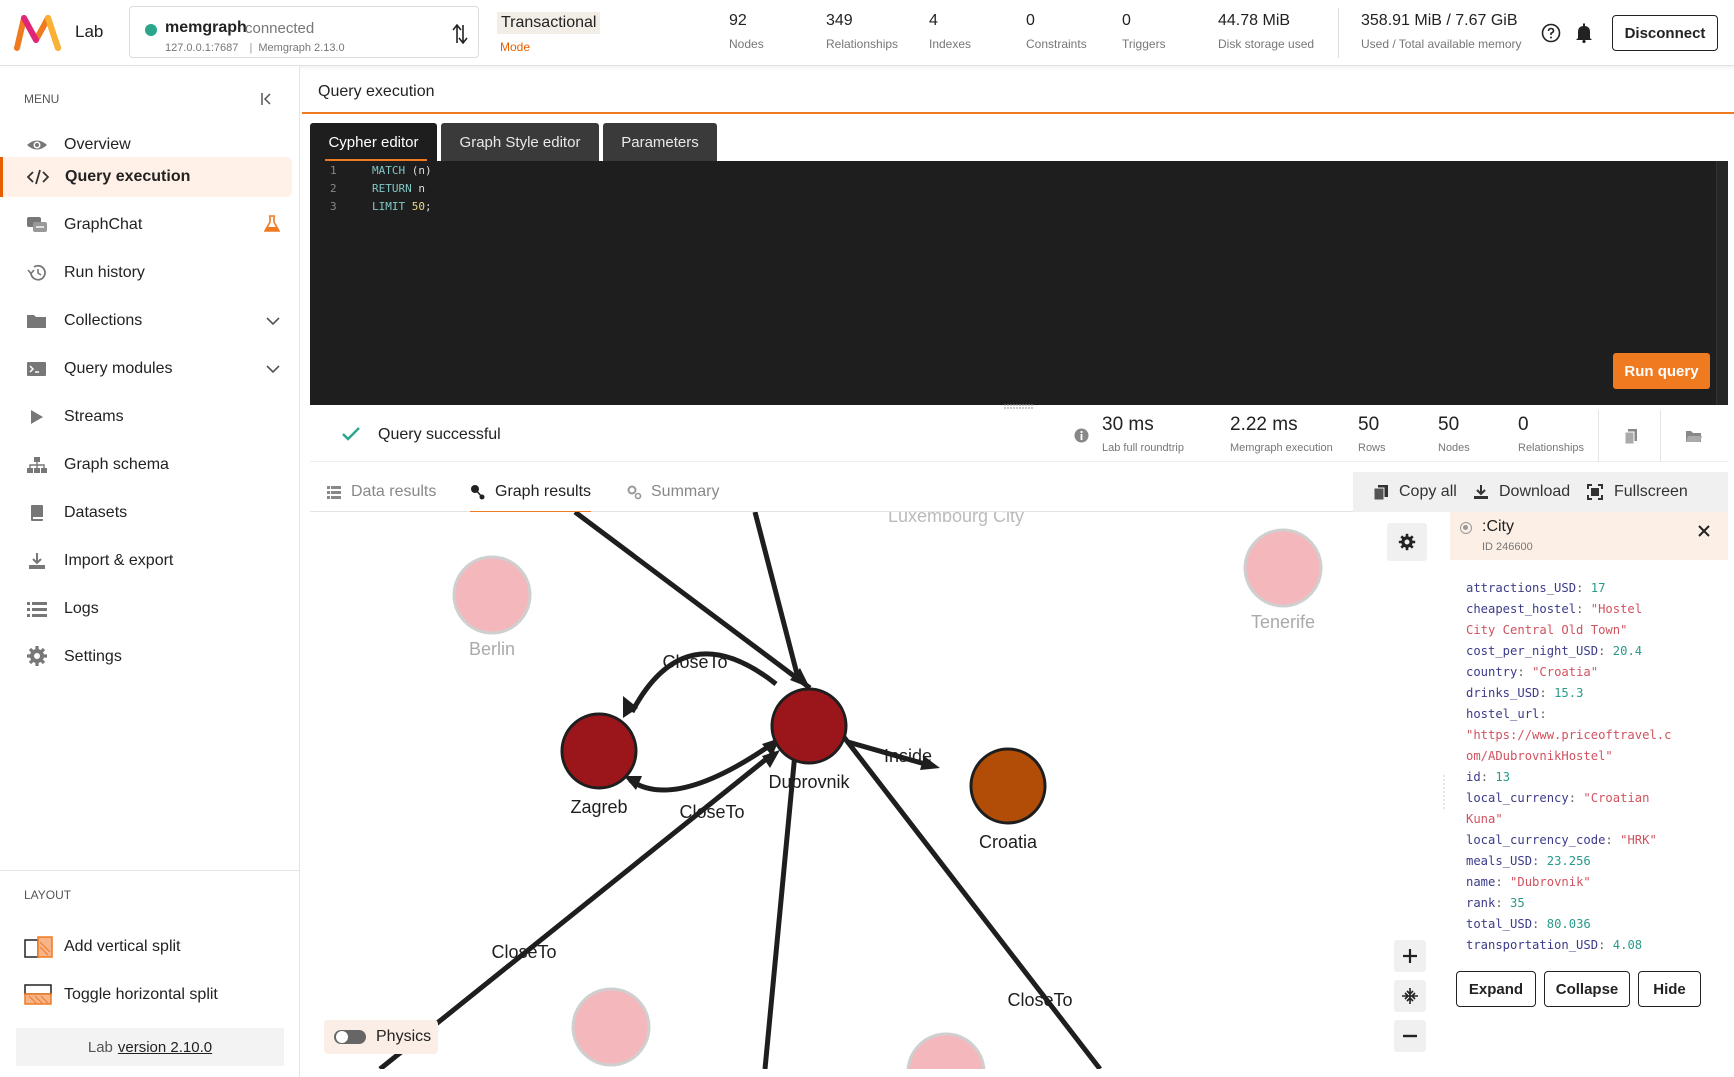 Image resolution: width=1734 pixels, height=1077 pixels. I want to click on node-label: Croatia, so click(1008, 842).